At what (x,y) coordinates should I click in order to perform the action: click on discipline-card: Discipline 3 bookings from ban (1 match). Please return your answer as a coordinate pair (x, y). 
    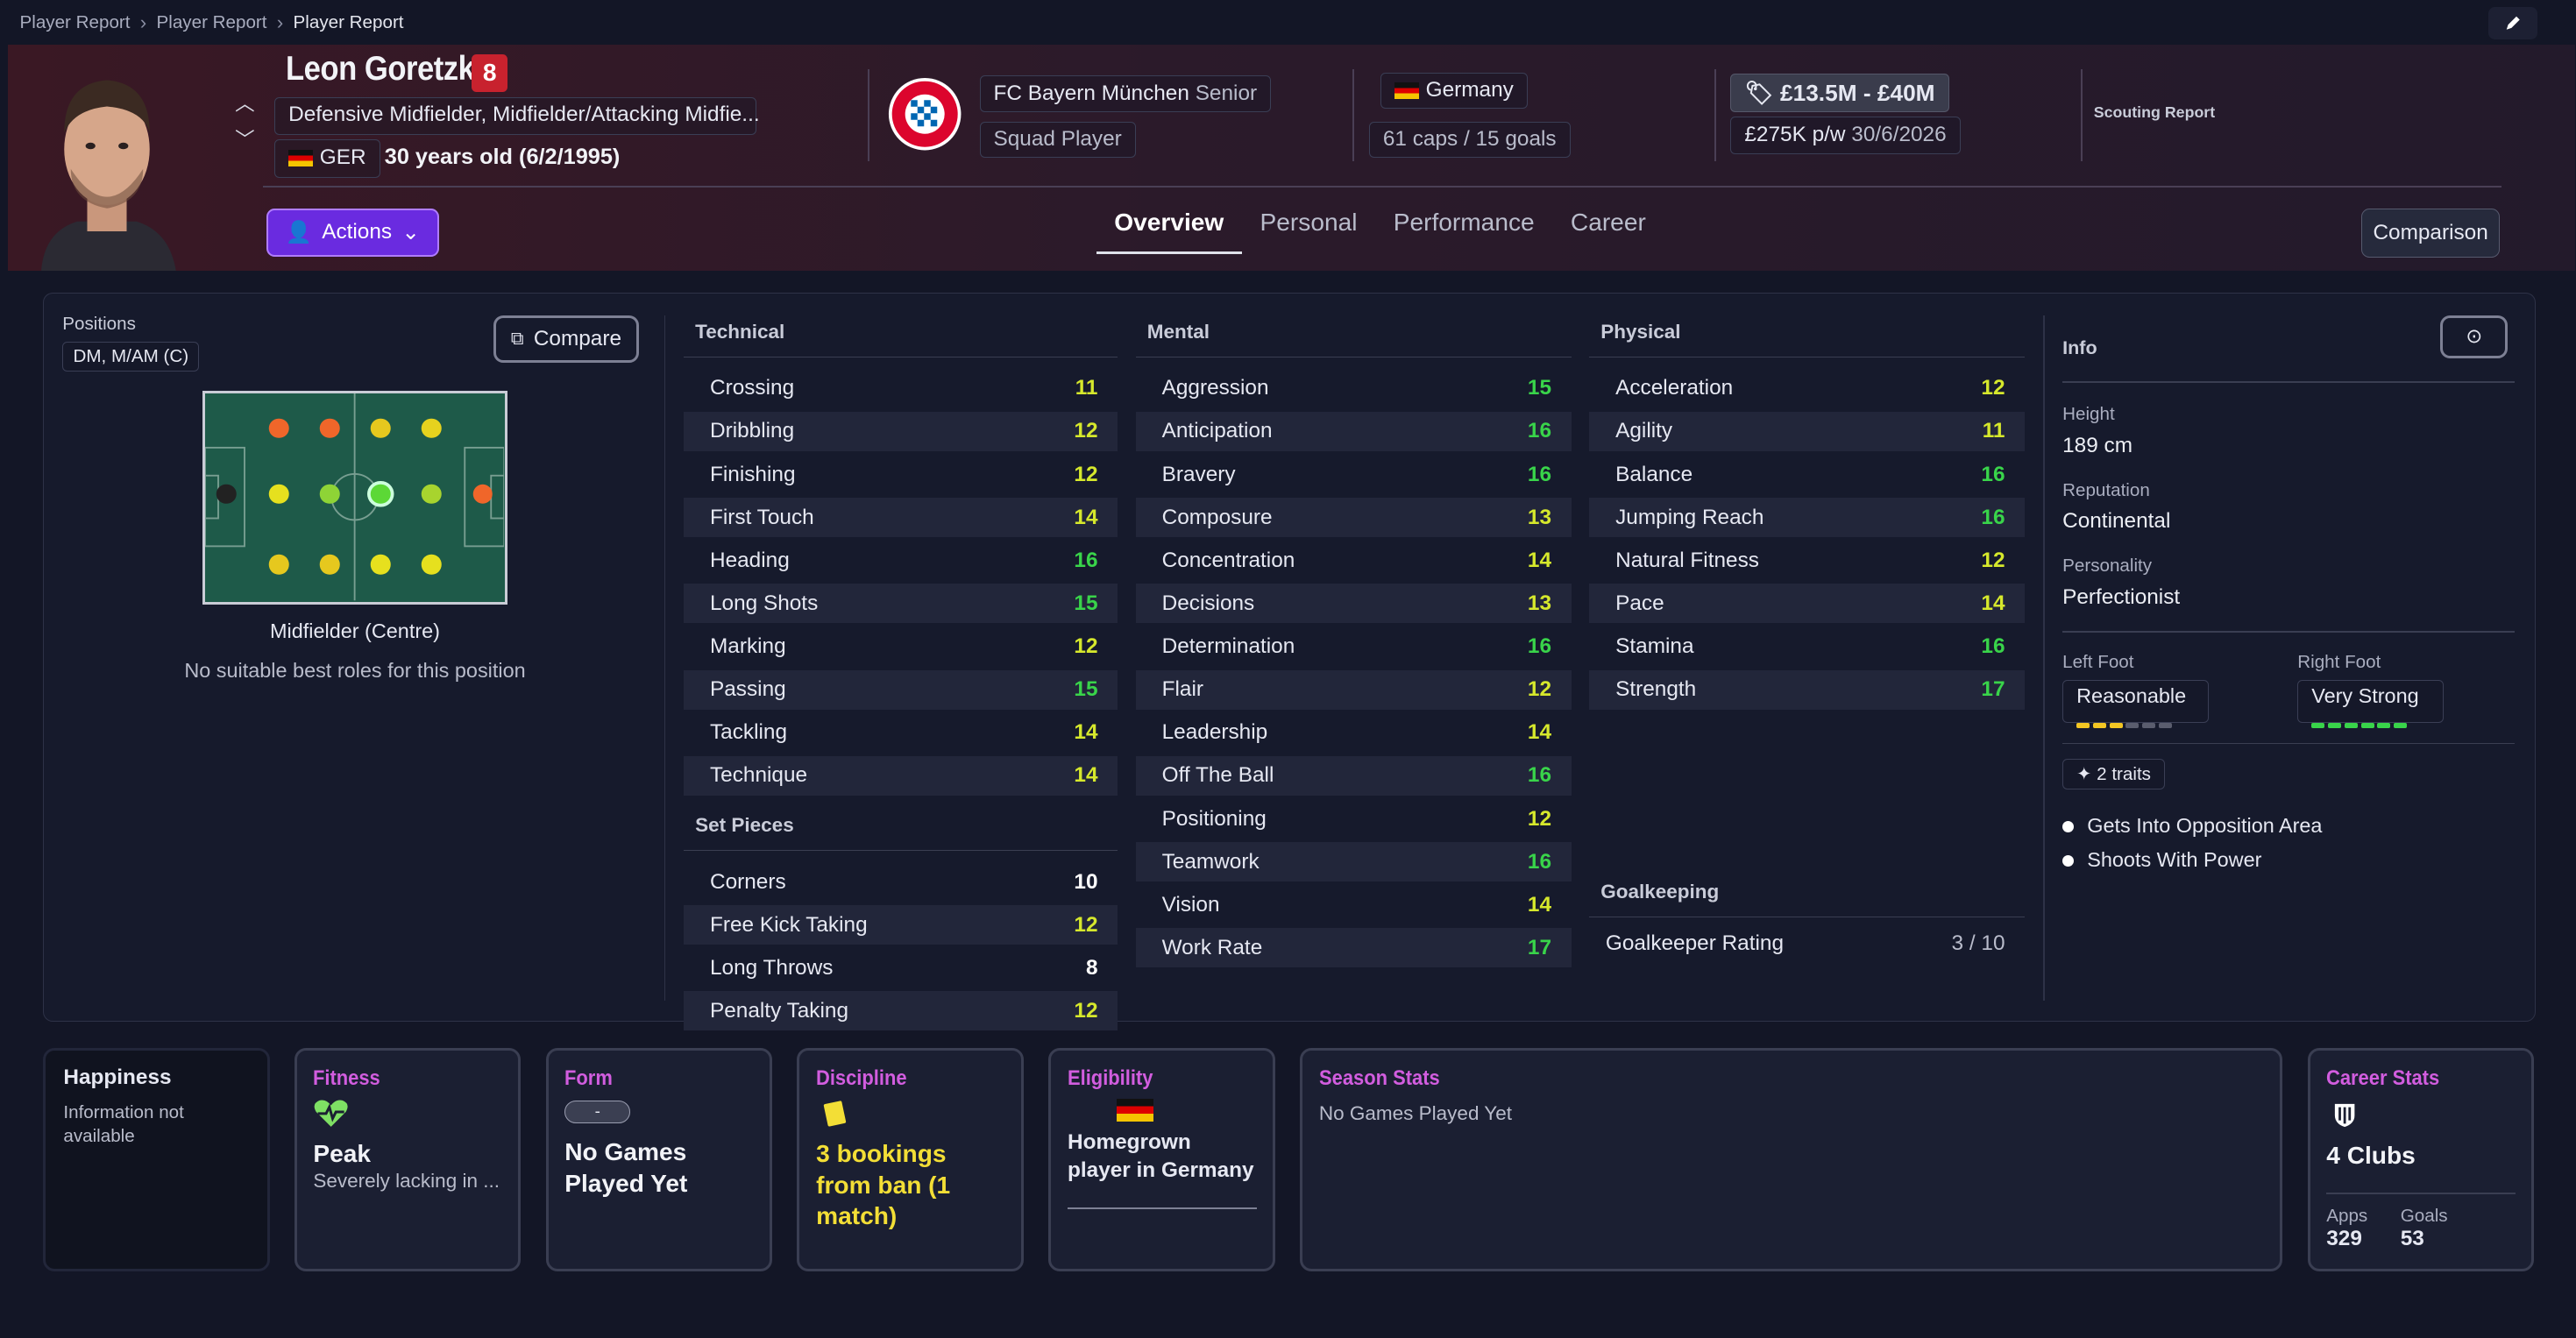
    Looking at the image, I should click on (911, 1160).